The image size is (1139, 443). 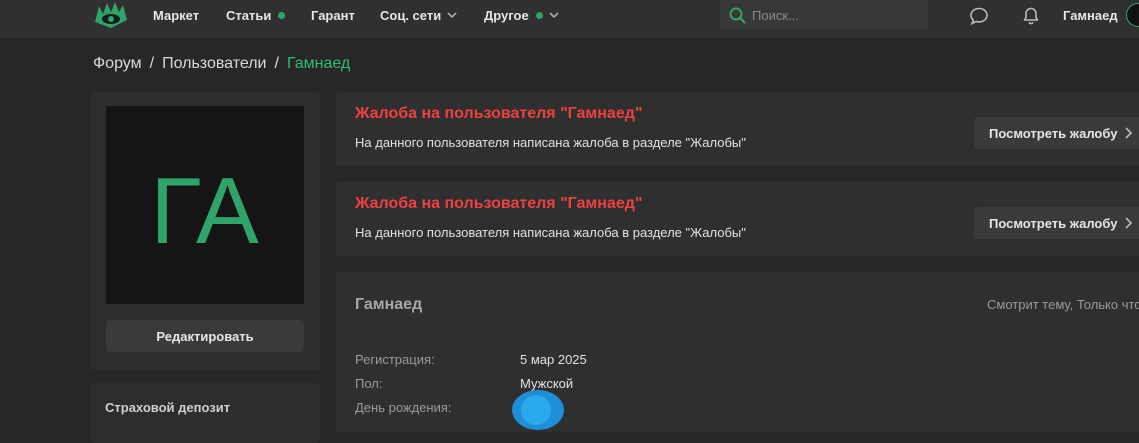 I want to click on account-username: Гамнаед, so click(x=1090, y=16).